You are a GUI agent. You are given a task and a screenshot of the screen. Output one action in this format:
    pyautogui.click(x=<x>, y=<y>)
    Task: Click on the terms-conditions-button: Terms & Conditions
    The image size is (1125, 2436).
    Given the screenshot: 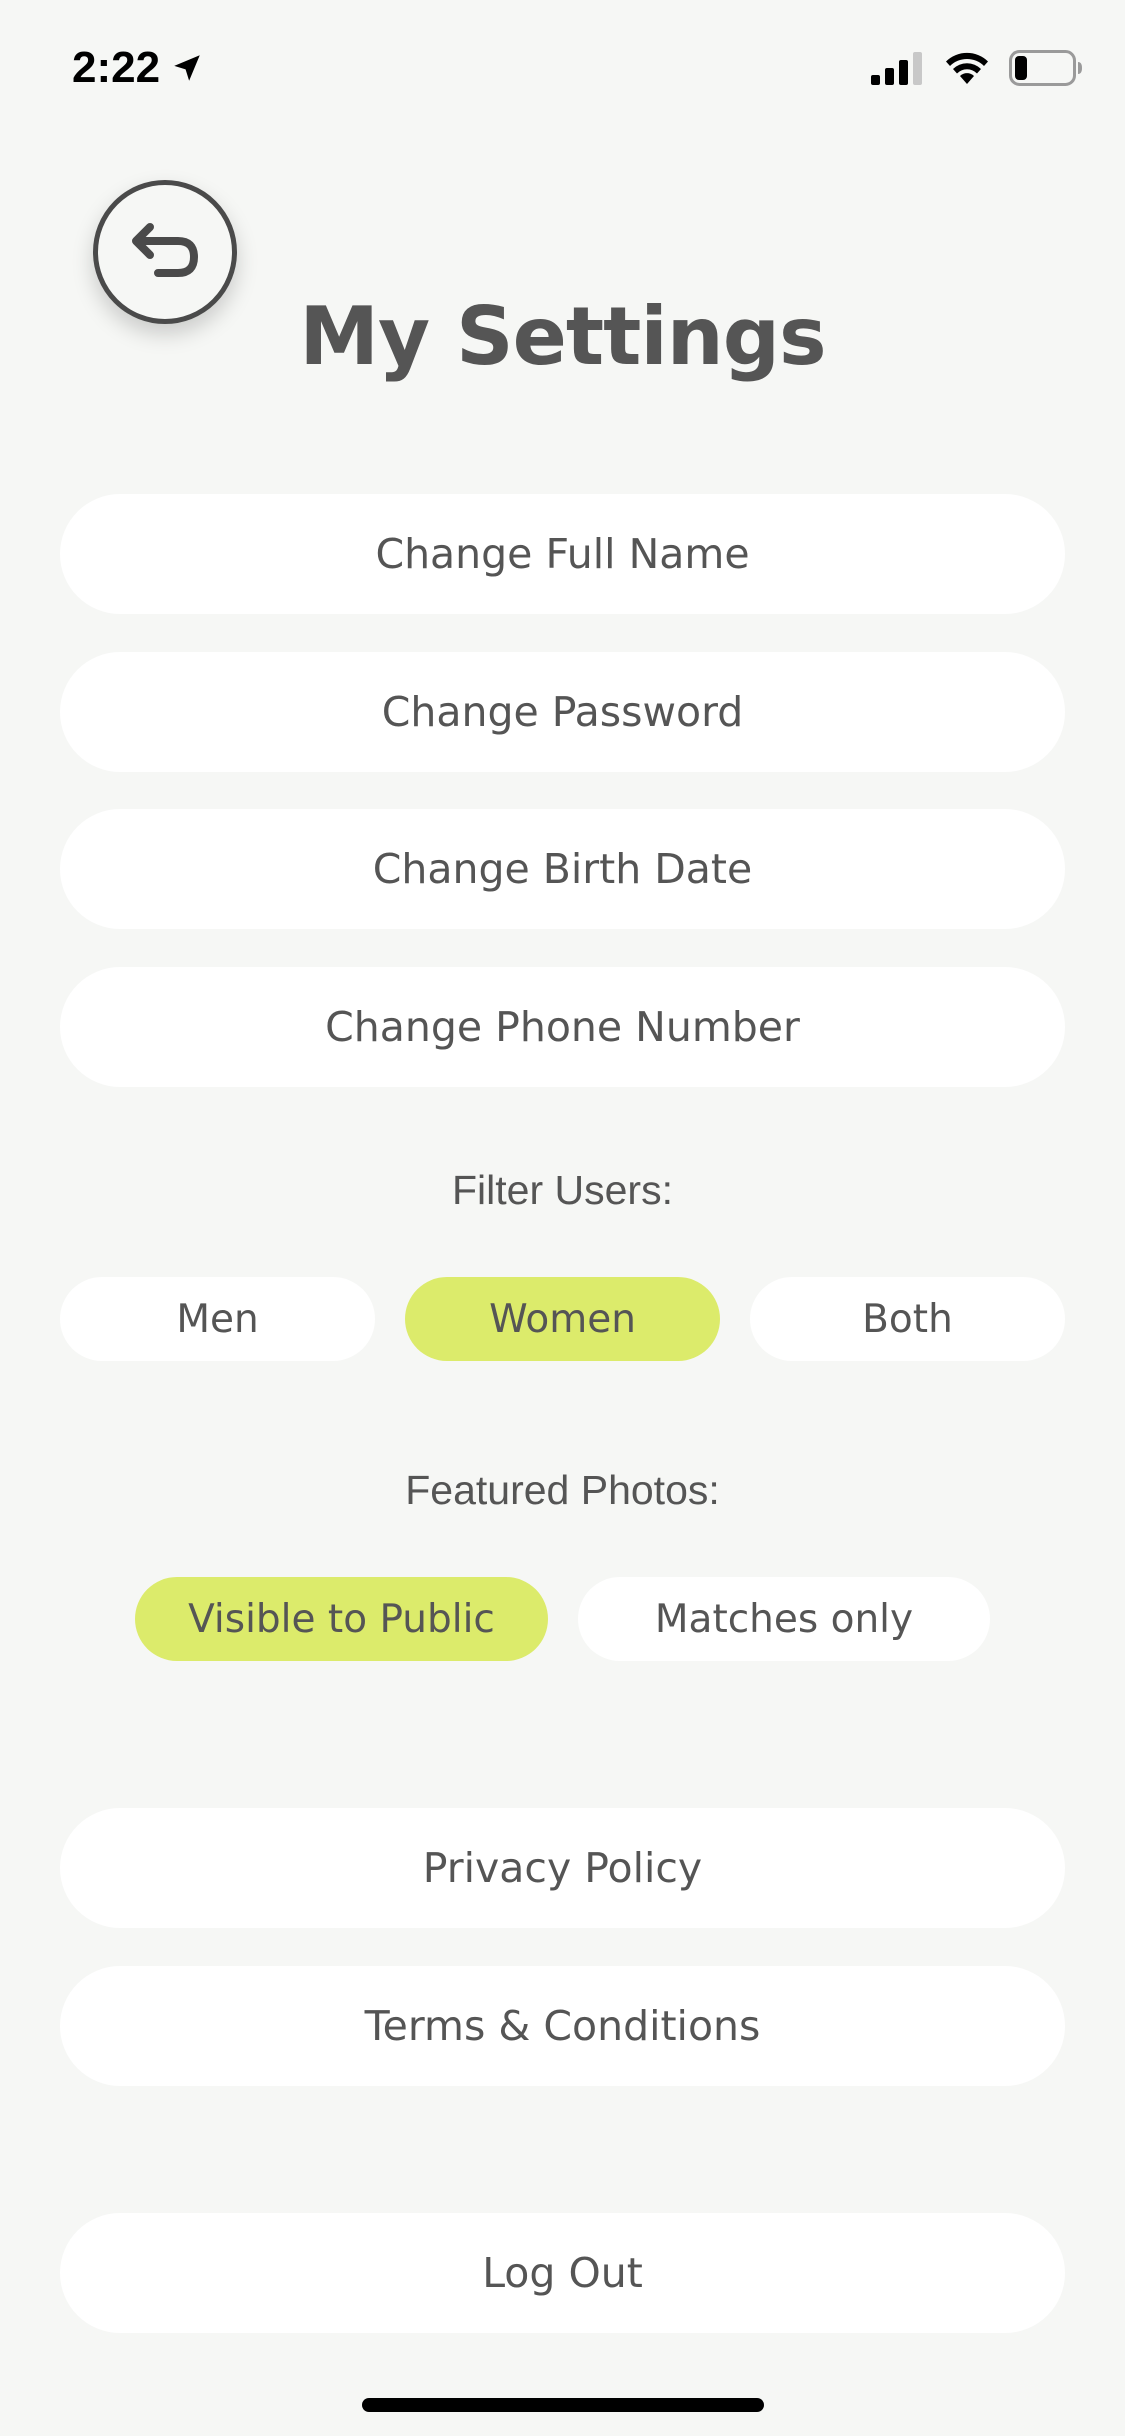 What is the action you would take?
    pyautogui.click(x=562, y=2026)
    